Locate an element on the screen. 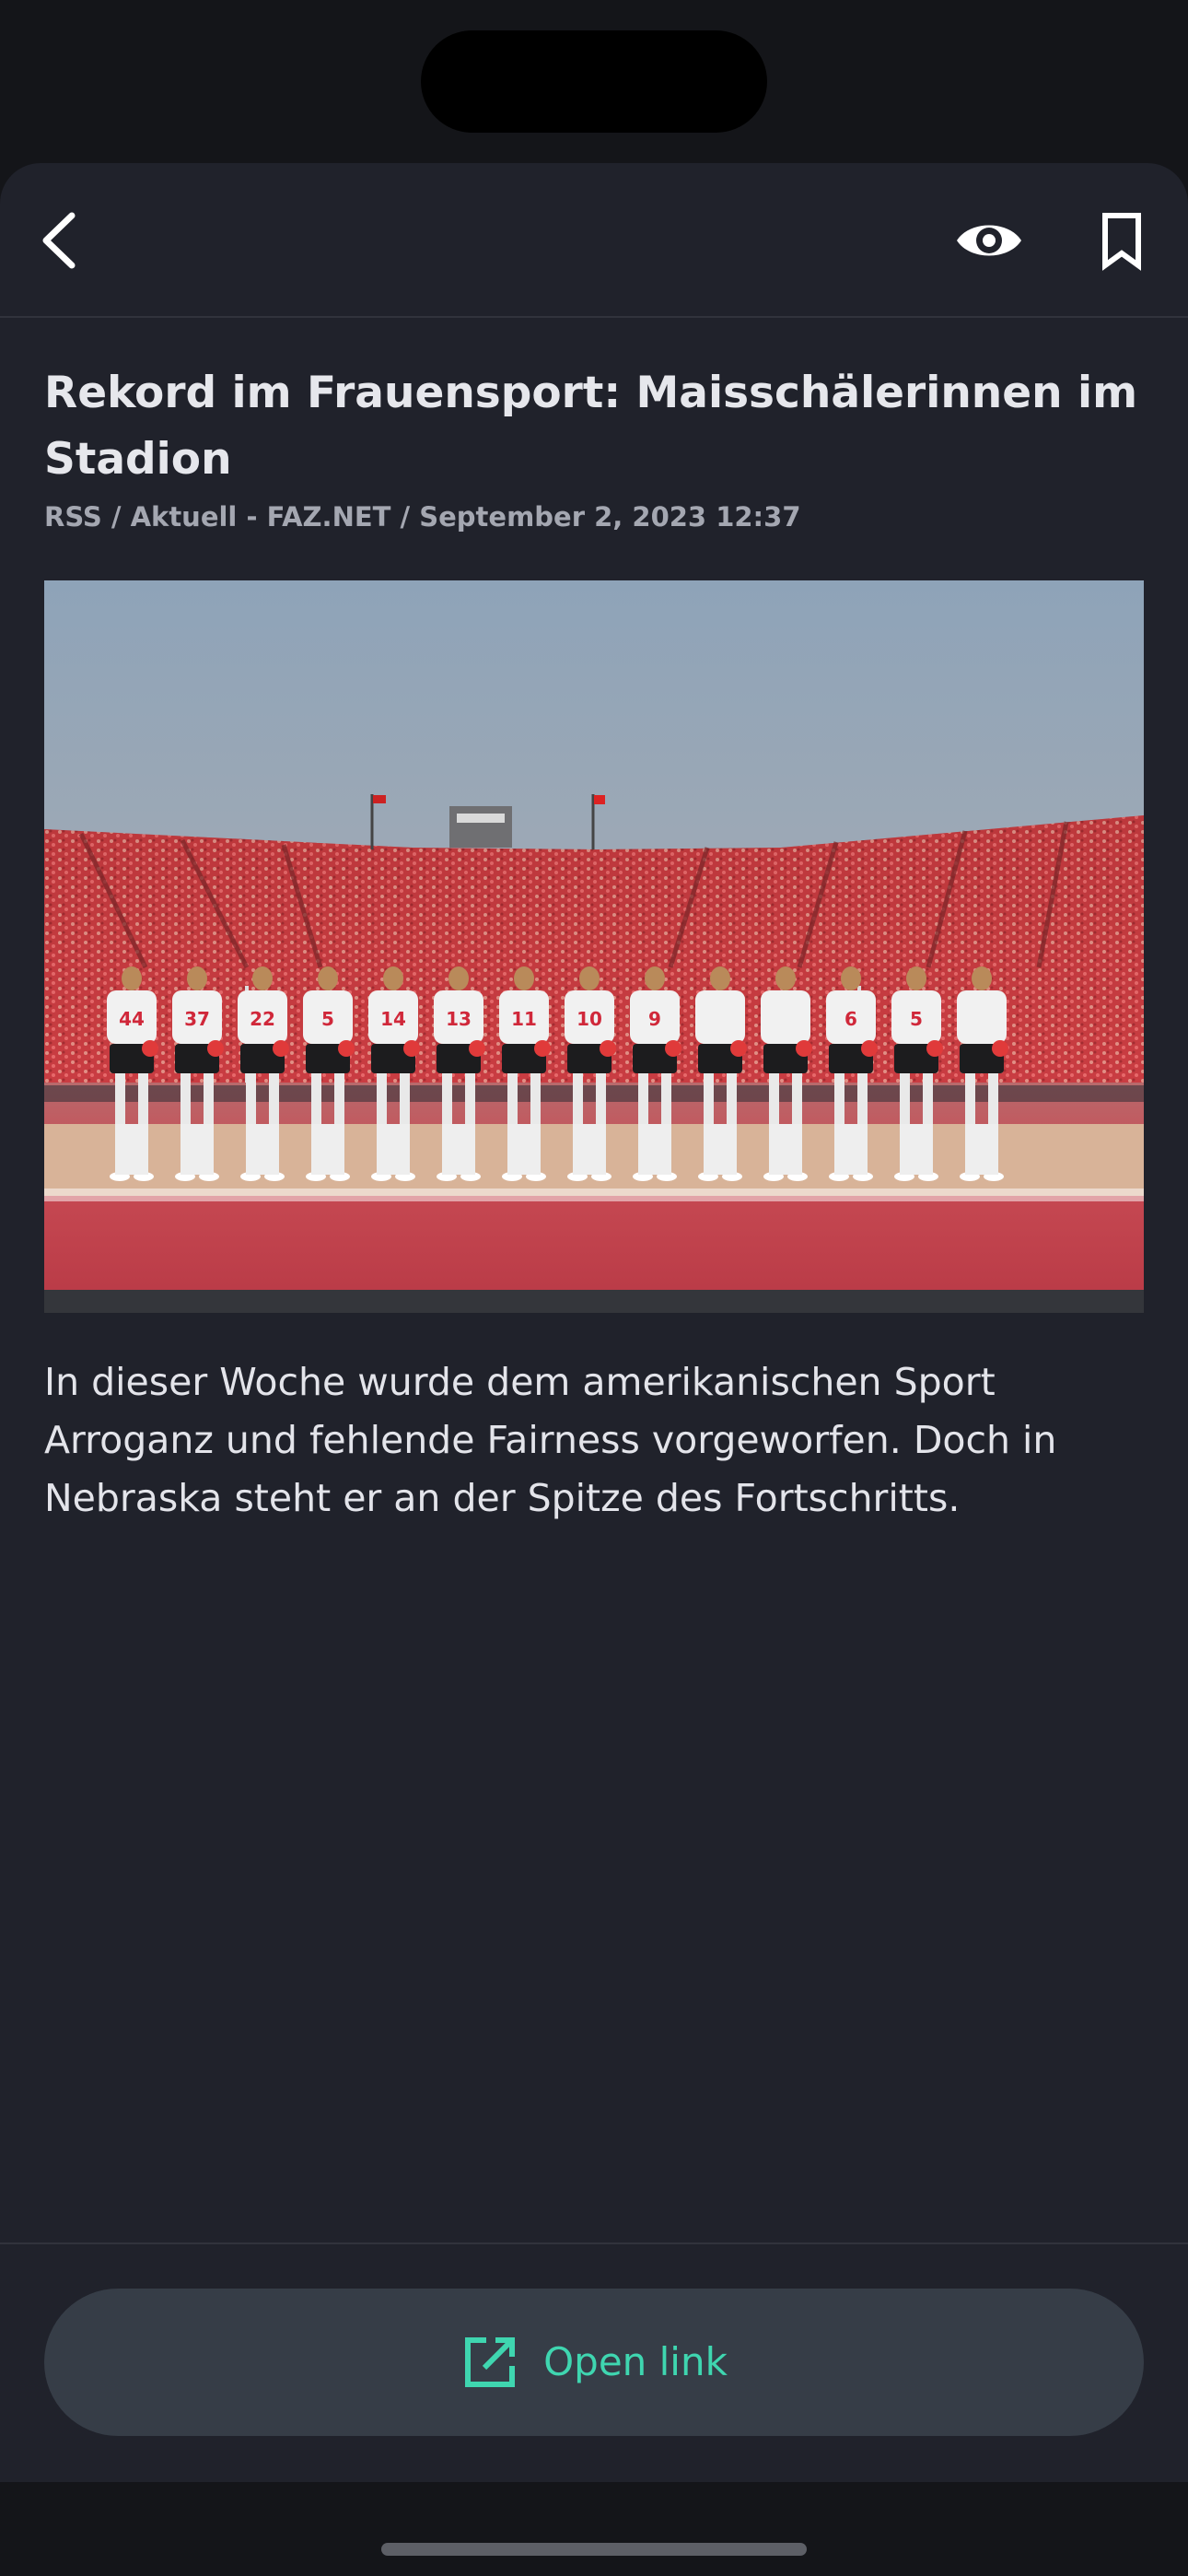  jersey-number: 10 is located at coordinates (589, 1019).